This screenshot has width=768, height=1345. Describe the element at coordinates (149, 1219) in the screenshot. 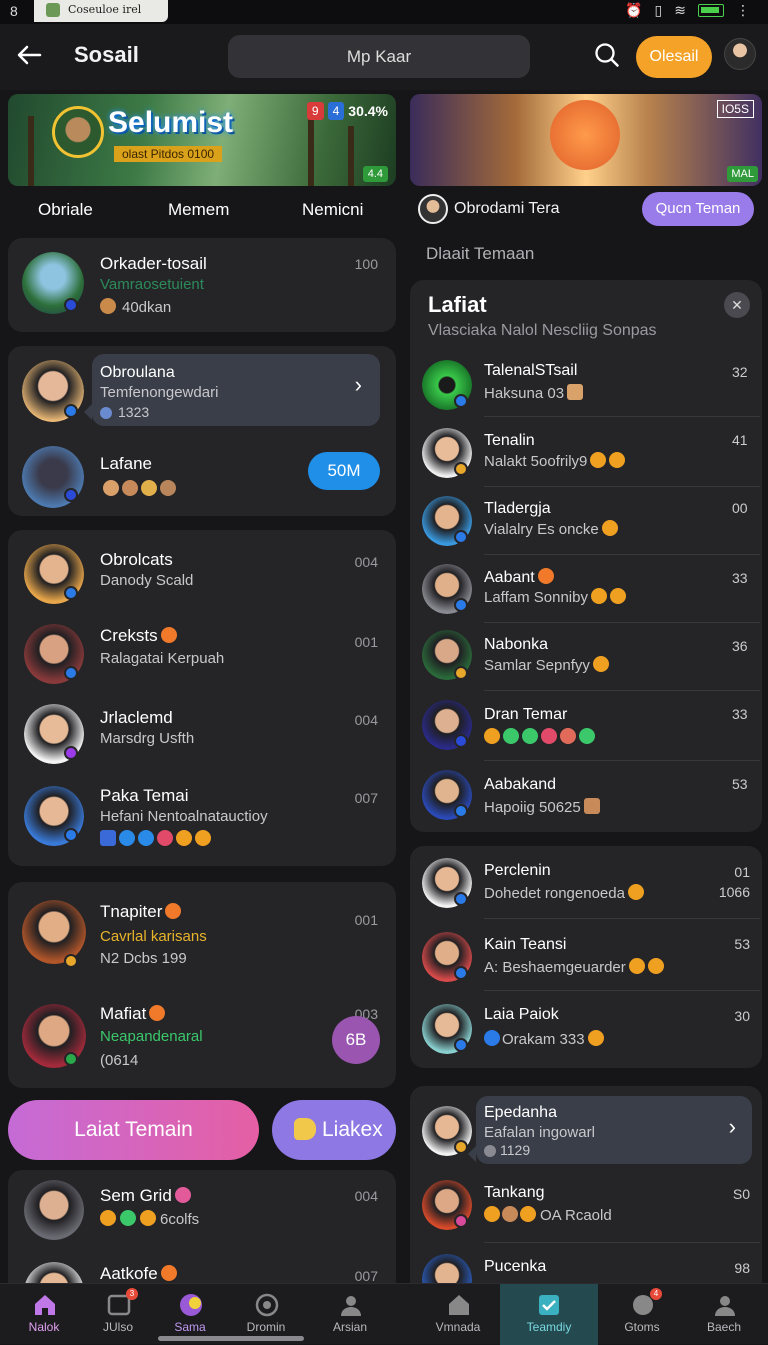

I see `item-sub: 6colfs` at that location.